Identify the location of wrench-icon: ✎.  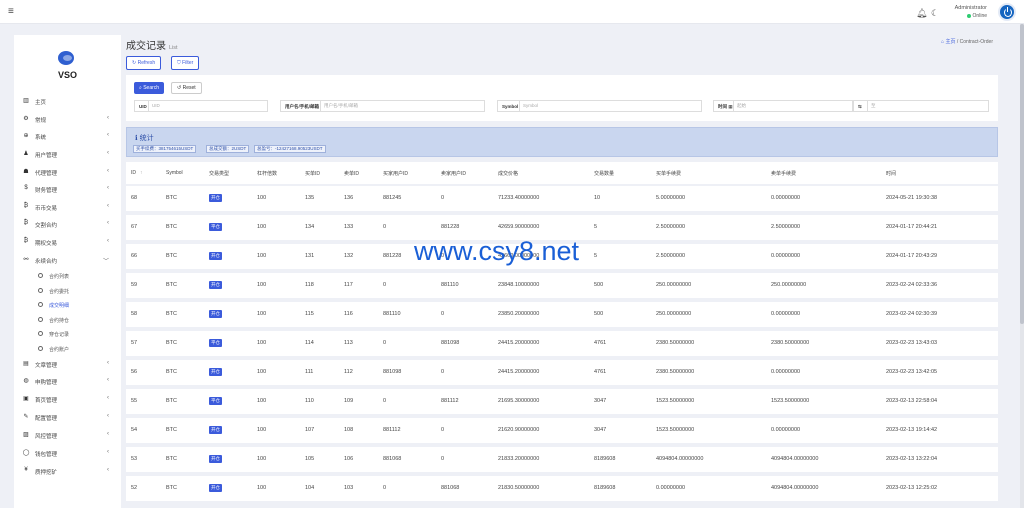
(26, 417).